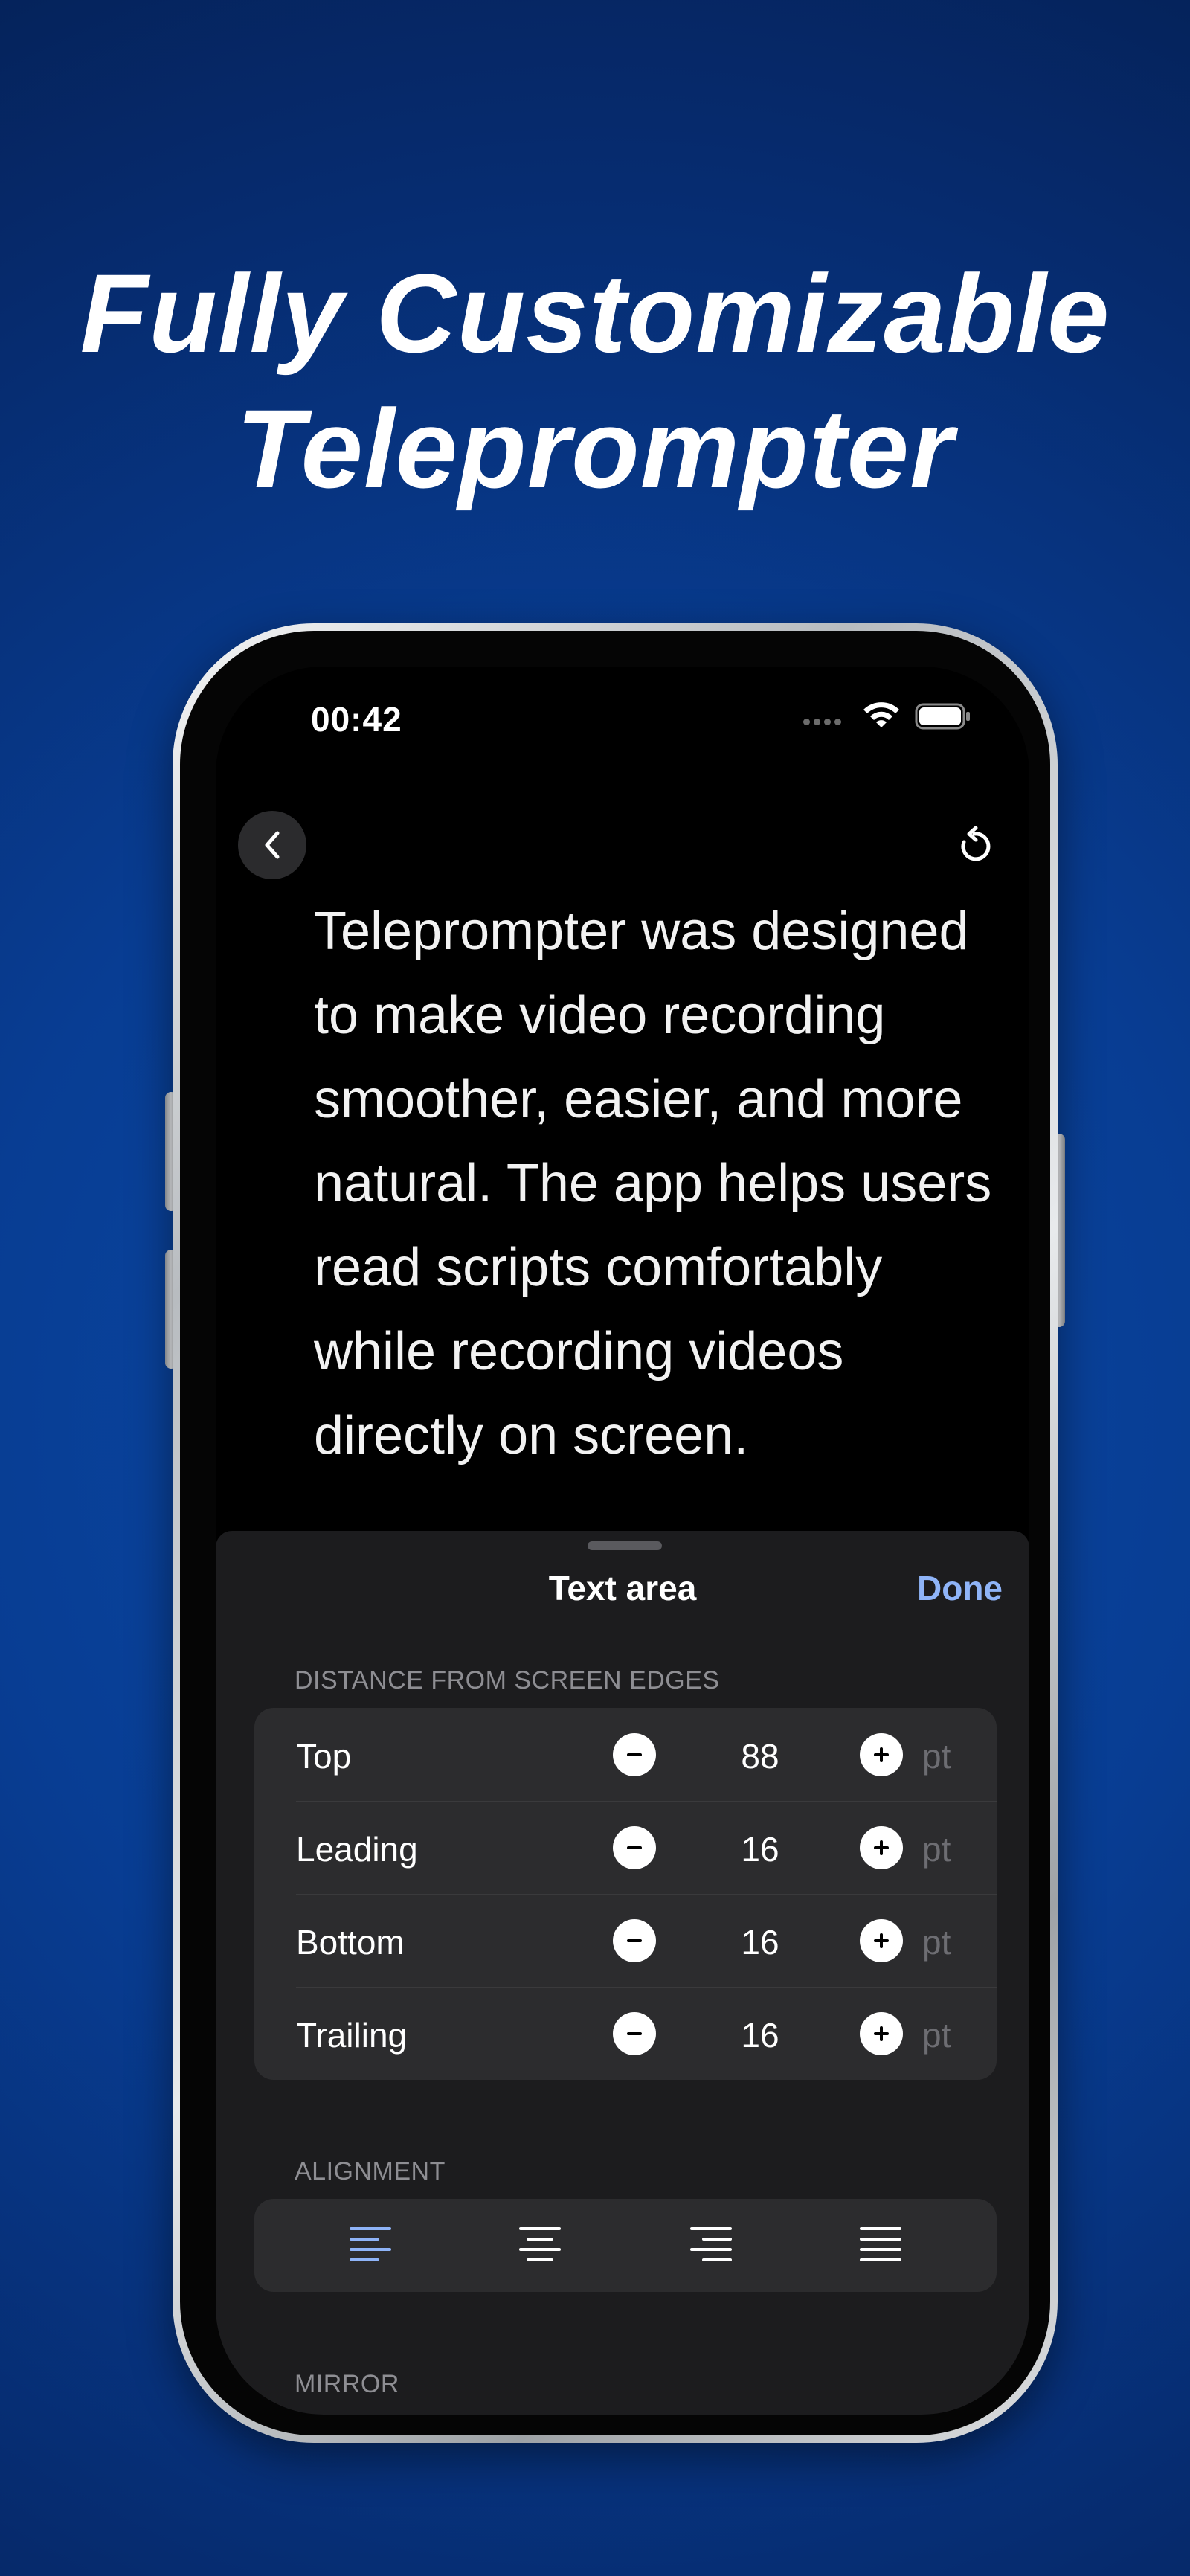 The width and height of the screenshot is (1190, 2576). What do you see at coordinates (595, 448) in the screenshot?
I see `headline-line-2: Teleprompter` at bounding box center [595, 448].